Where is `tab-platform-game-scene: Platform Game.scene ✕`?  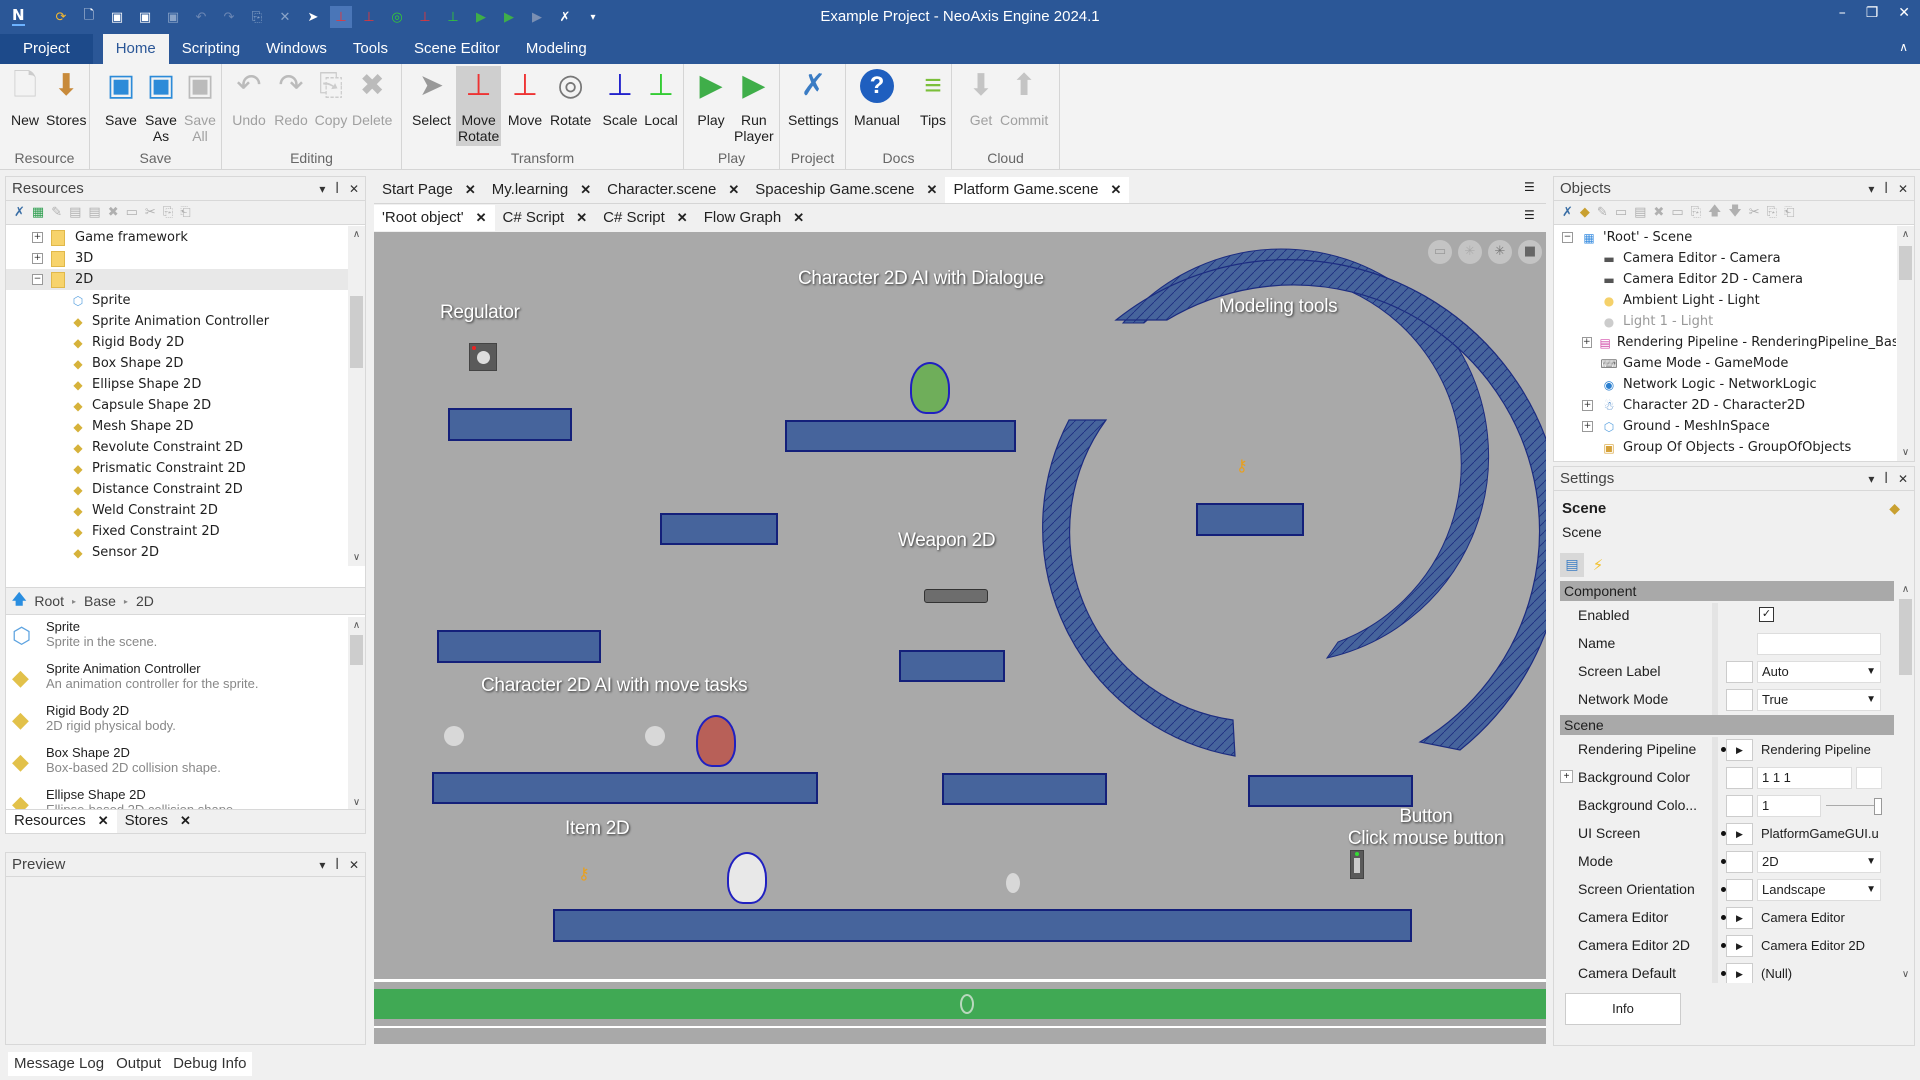
tab-platform-game-scene: Platform Game.scene ✕ is located at coordinates (1037, 190).